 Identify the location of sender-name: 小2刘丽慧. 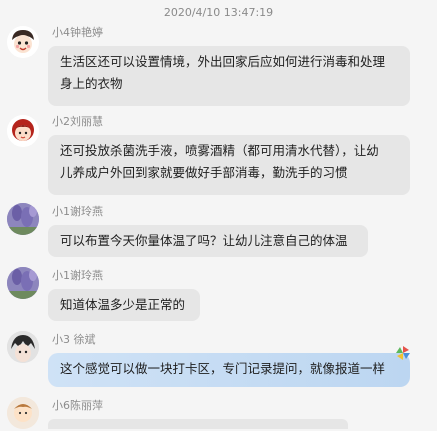
(77, 121).